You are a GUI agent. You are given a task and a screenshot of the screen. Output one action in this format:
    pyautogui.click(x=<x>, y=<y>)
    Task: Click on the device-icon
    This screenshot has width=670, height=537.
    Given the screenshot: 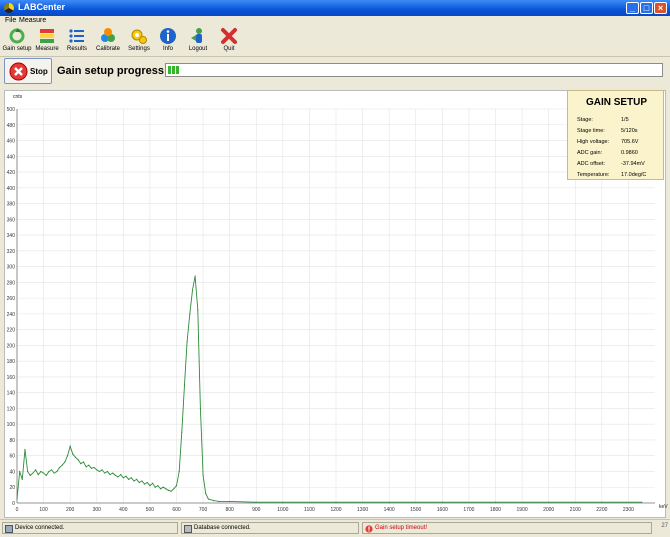 What is the action you would take?
    pyautogui.click(x=9, y=529)
    